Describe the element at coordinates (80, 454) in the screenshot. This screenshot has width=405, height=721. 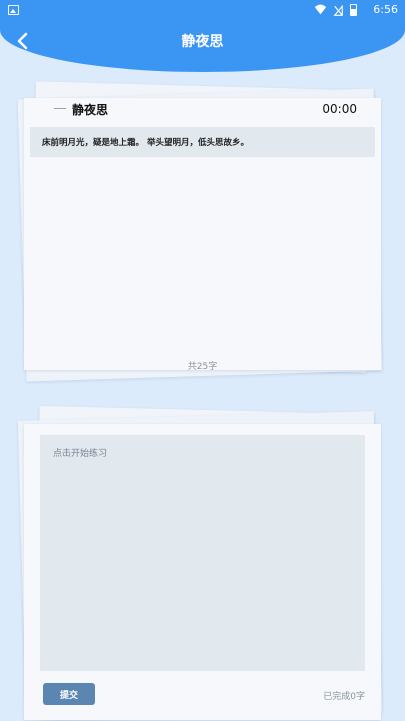
I see `practice-hint: 点击开始练习` at that location.